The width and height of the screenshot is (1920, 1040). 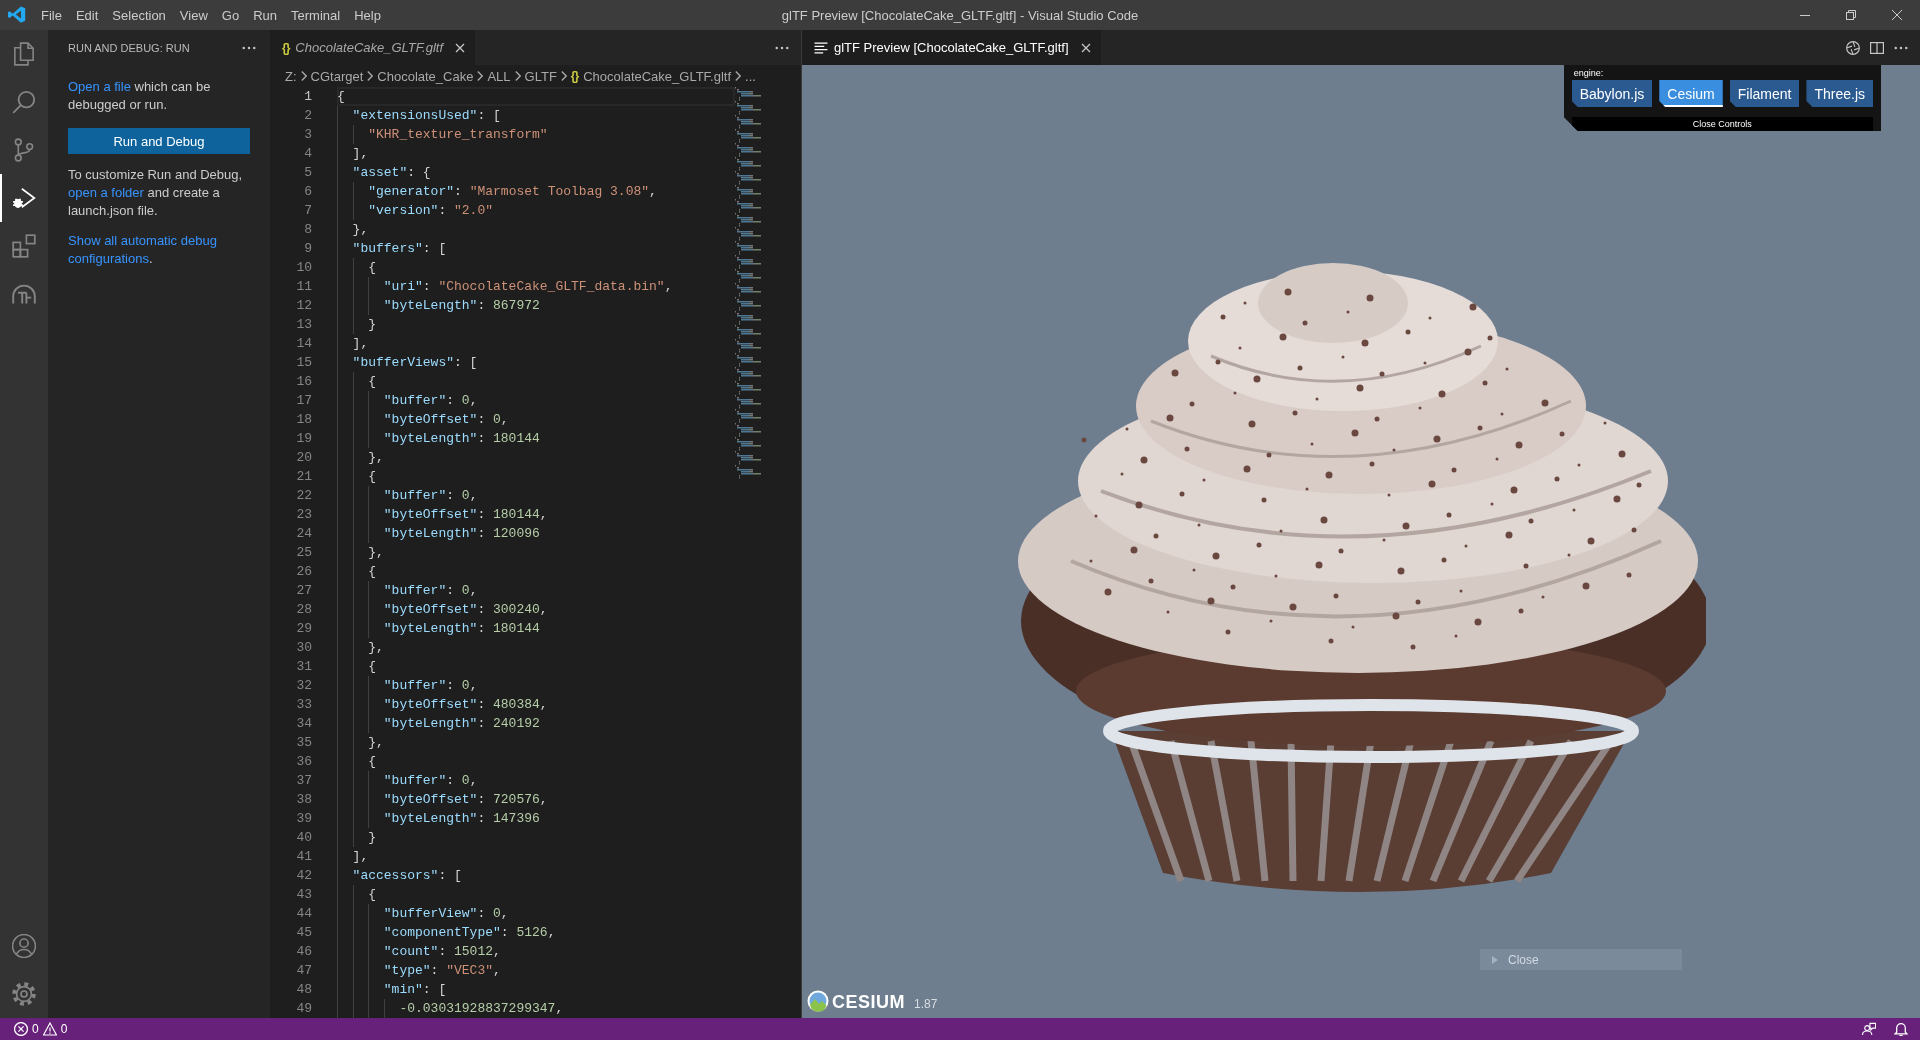 What do you see at coordinates (307, 249) in the screenshot?
I see `line-number: 9` at bounding box center [307, 249].